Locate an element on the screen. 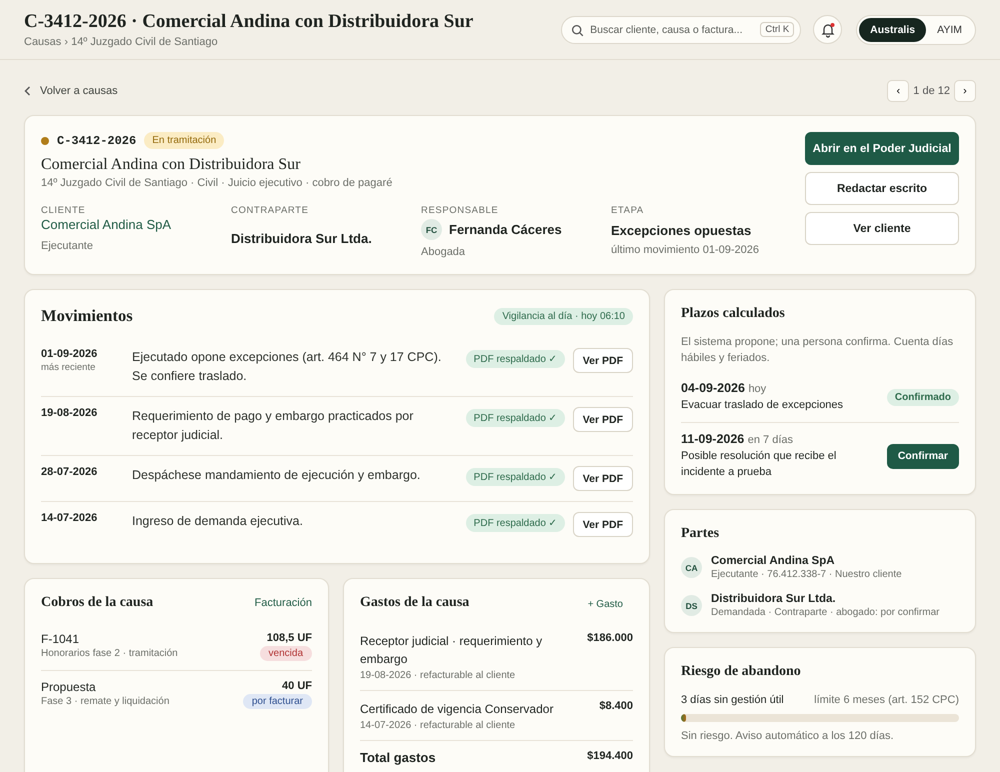 Image resolution: width=1000 pixels, height=772 pixels. breadcrumb: Causas › 14º Juzgado Civil de Santiago is located at coordinates (287, 42).